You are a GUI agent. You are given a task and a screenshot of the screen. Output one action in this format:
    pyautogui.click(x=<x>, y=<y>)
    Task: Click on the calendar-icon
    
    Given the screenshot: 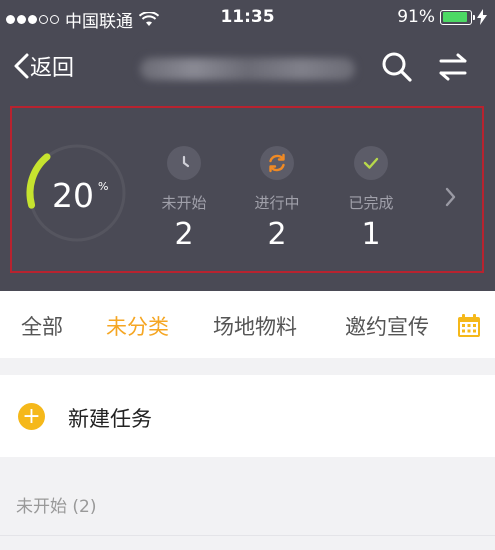 What is the action you would take?
    pyautogui.click(x=469, y=326)
    